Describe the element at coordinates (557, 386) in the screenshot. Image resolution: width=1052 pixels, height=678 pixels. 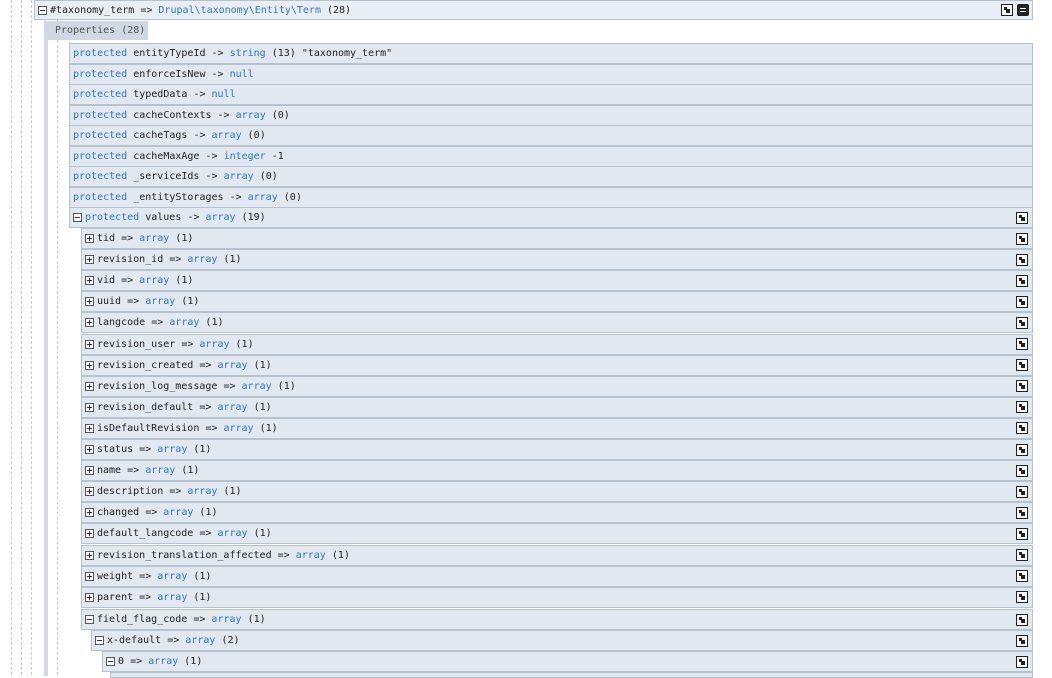
I see `value-item-row: revision_log_message => array (1)` at that location.